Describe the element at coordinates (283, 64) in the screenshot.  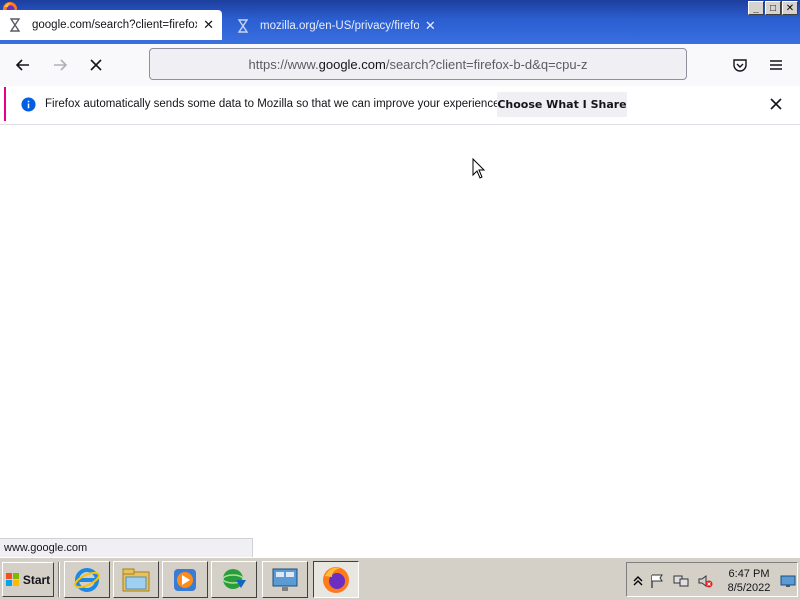
I see `url-prefix: https://www.` at that location.